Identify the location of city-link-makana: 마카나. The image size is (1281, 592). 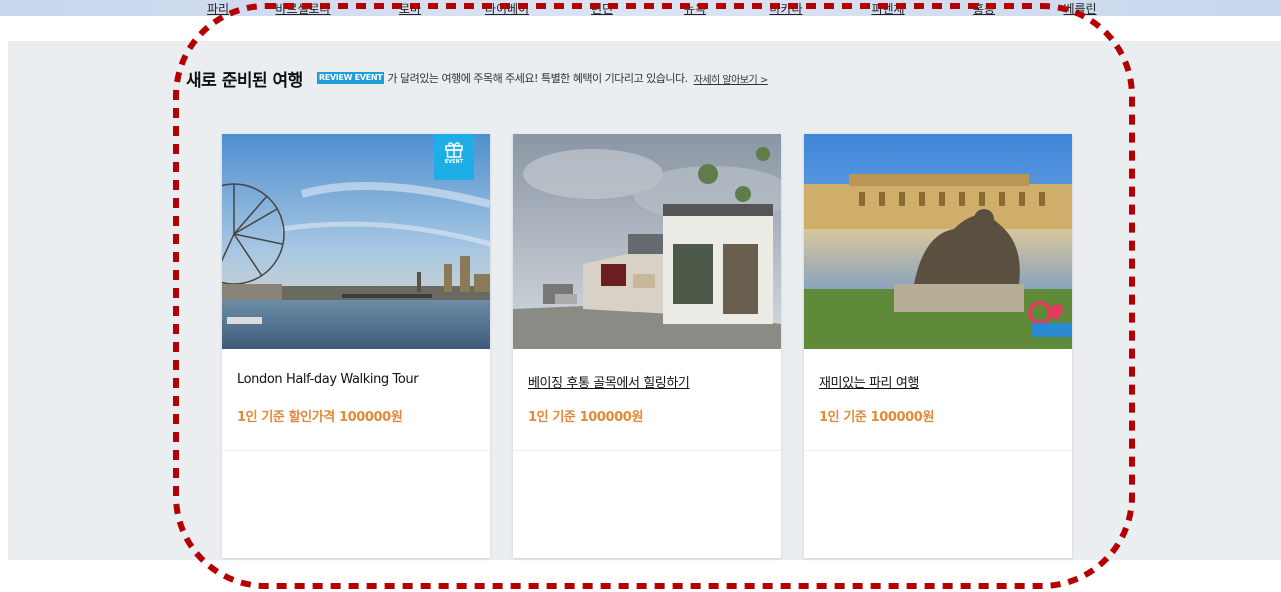
(785, 9).